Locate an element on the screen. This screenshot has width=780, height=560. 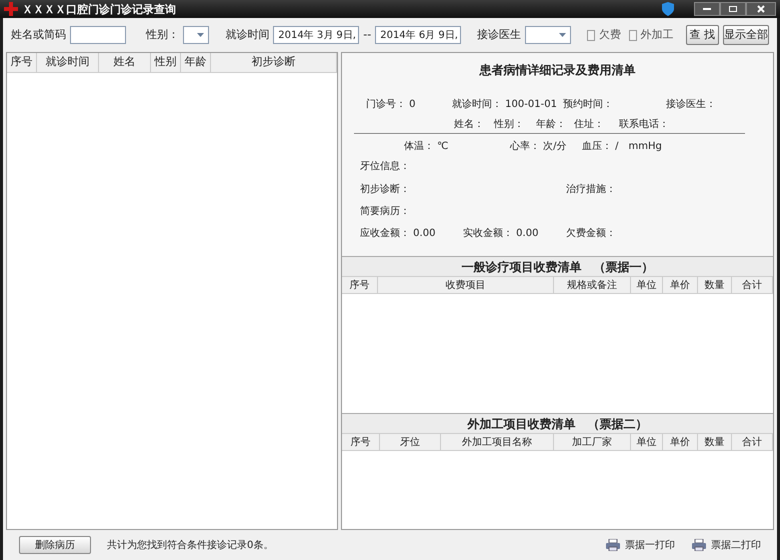
column-header: 就诊时间 is located at coordinates (68, 62).